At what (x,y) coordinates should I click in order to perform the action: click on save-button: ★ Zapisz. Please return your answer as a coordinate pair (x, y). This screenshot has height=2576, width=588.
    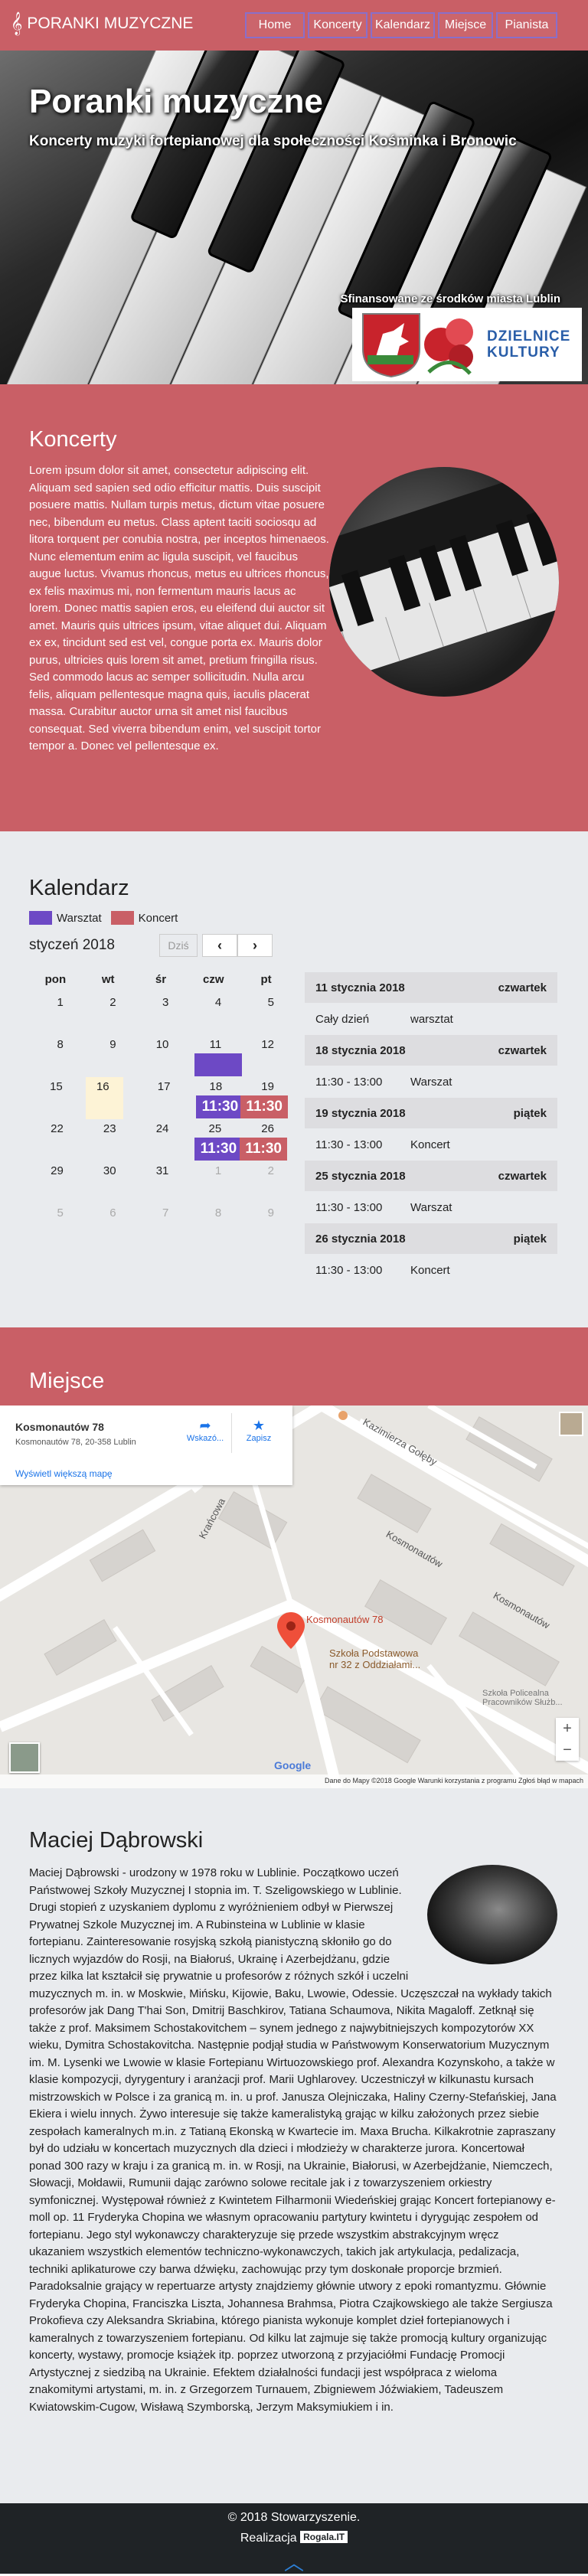
    Looking at the image, I should click on (259, 1430).